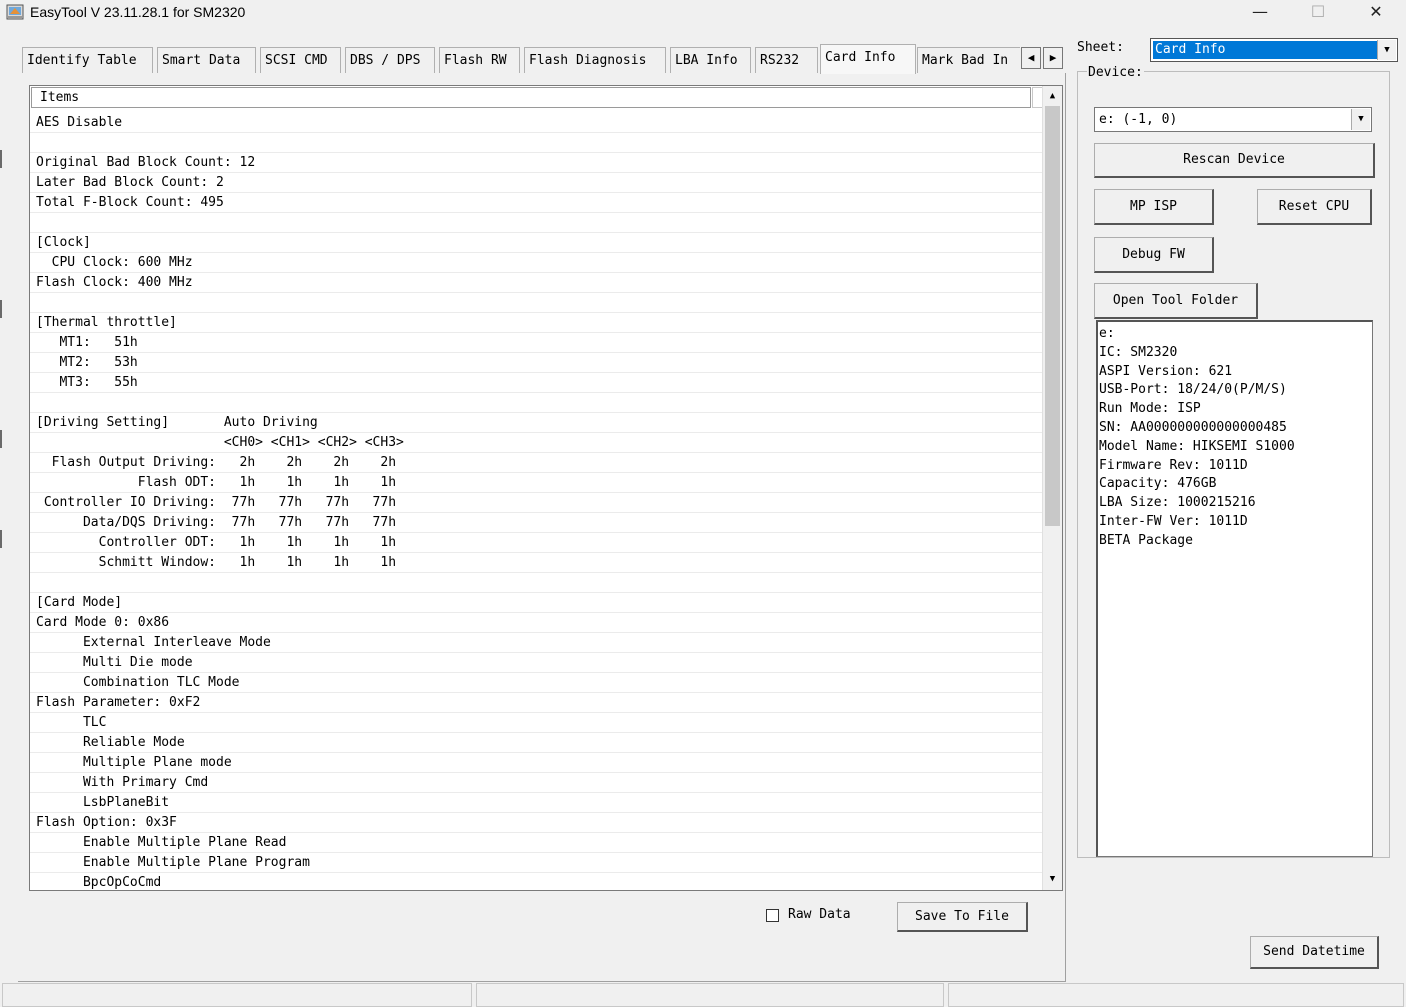  I want to click on list-item: Controller IO Driving: 77h 77h 77h 77h, so click(536, 503).